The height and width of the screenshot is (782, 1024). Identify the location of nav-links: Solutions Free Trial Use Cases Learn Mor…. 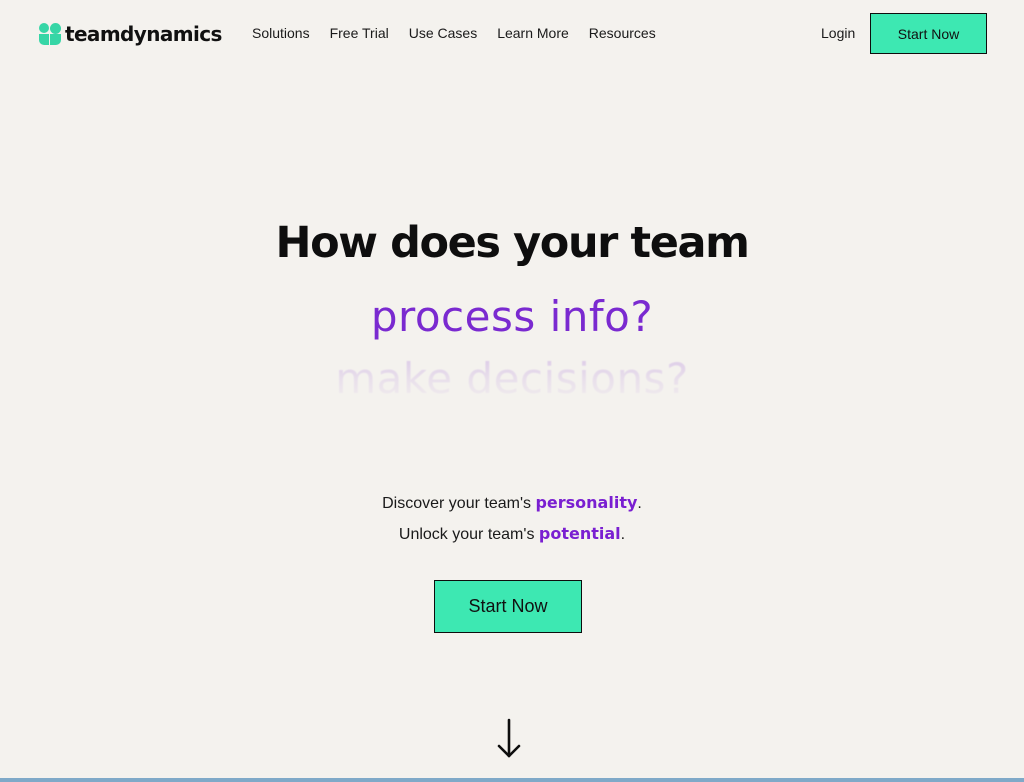
(464, 33).